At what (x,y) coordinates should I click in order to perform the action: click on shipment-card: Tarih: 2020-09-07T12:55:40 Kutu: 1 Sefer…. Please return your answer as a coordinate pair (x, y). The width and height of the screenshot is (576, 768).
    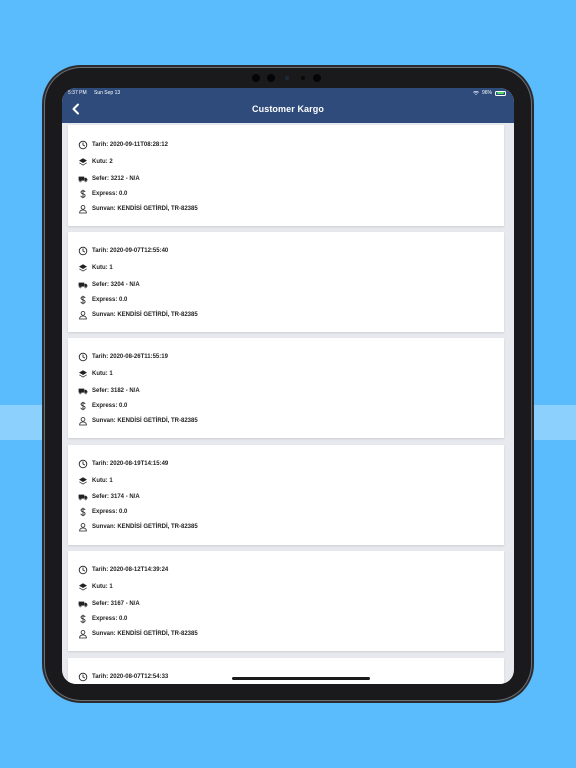
    Looking at the image, I should click on (286, 282).